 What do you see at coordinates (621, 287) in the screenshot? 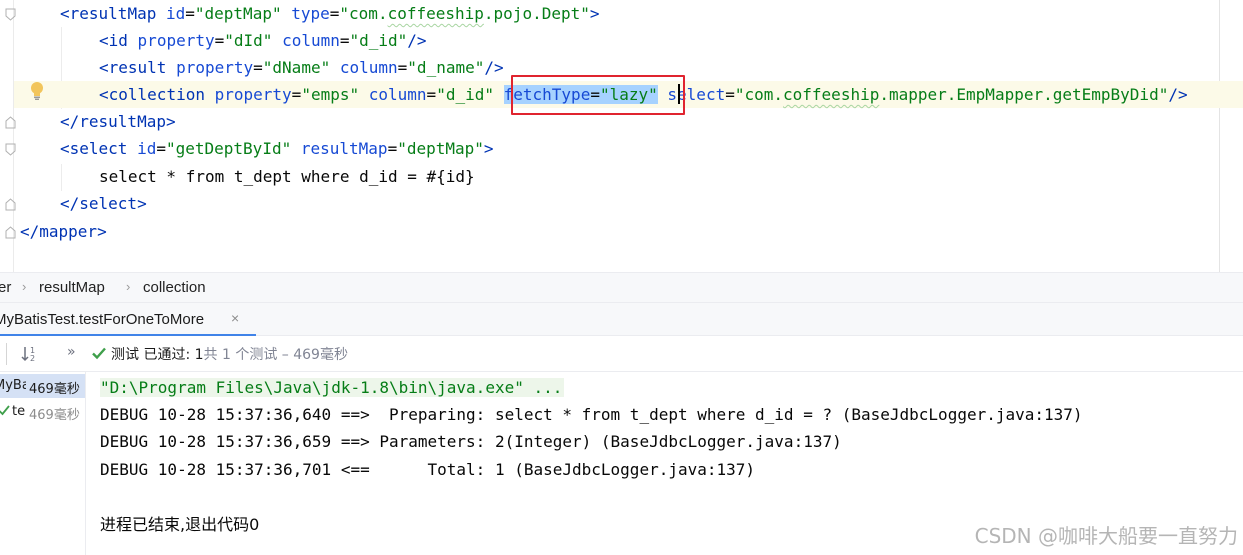
I see `breadcrumb: er › resultMap › collection` at bounding box center [621, 287].